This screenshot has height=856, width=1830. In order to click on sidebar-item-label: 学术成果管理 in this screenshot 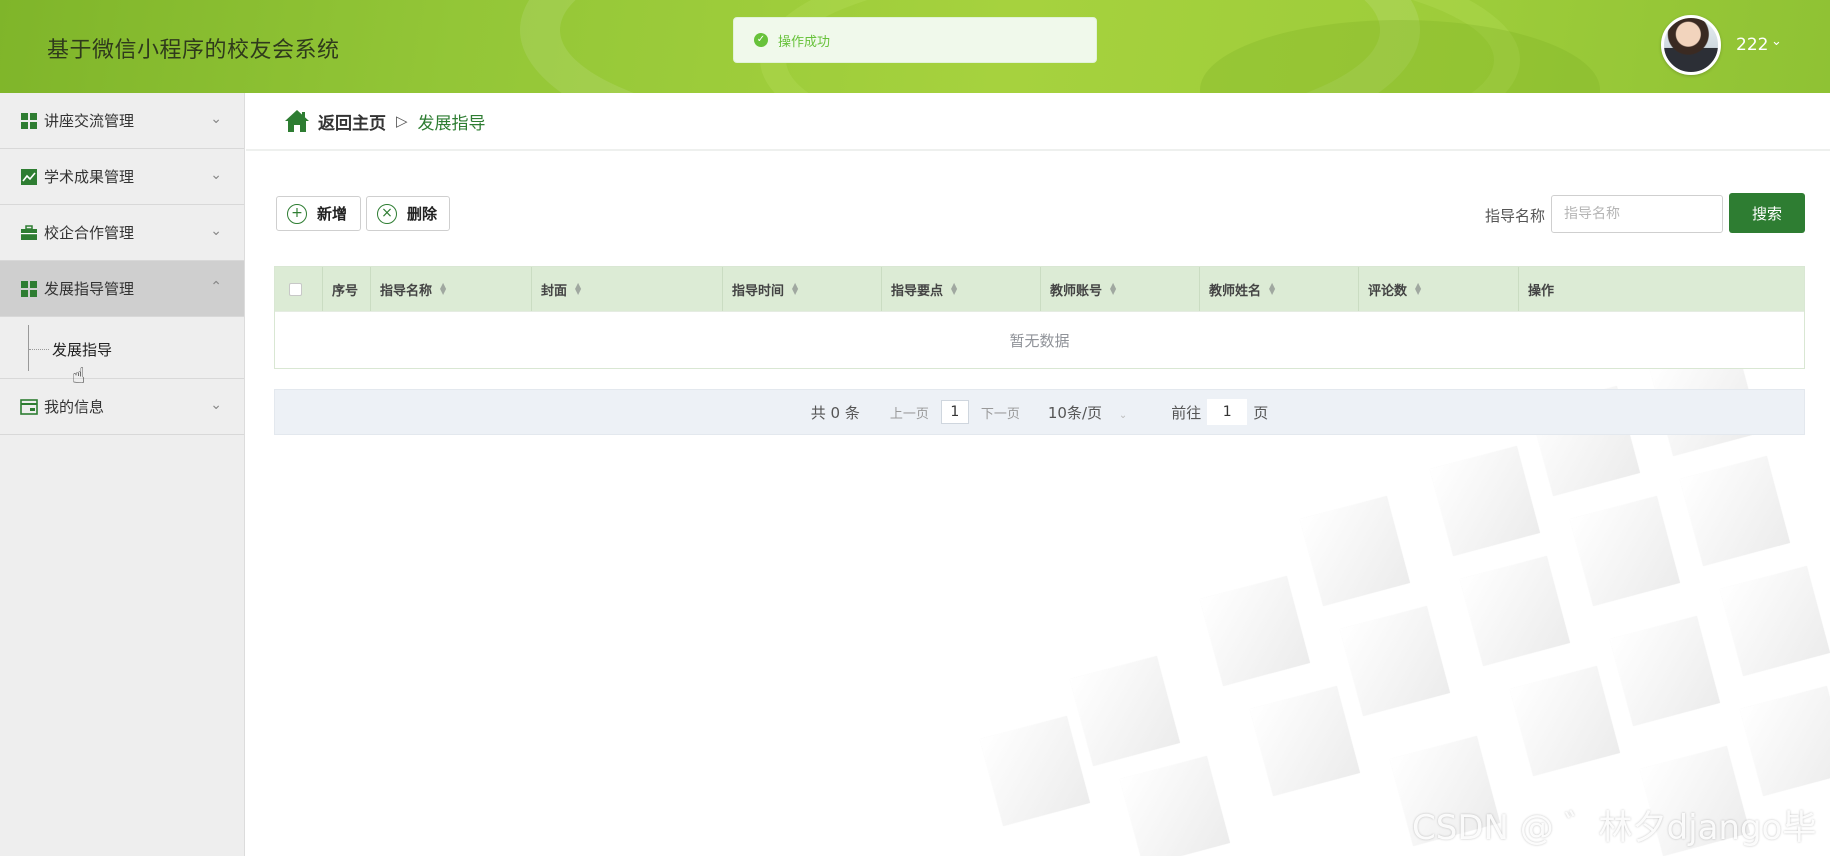, I will do `click(89, 177)`.